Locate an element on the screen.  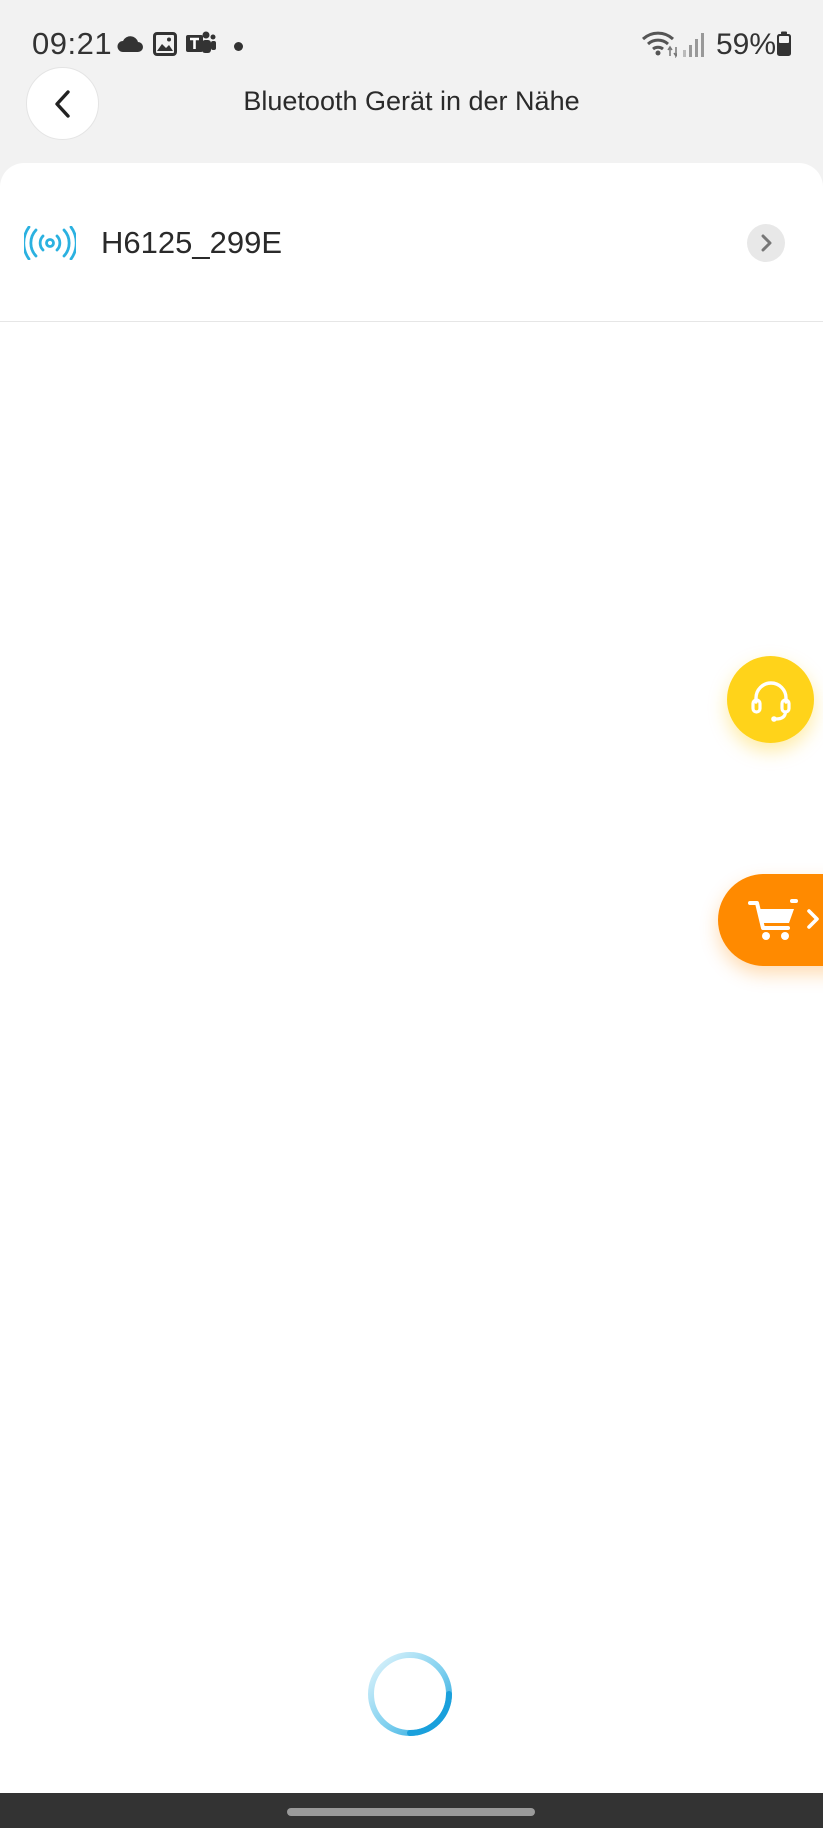
chevron-left-icon is located at coordinates (62, 103).